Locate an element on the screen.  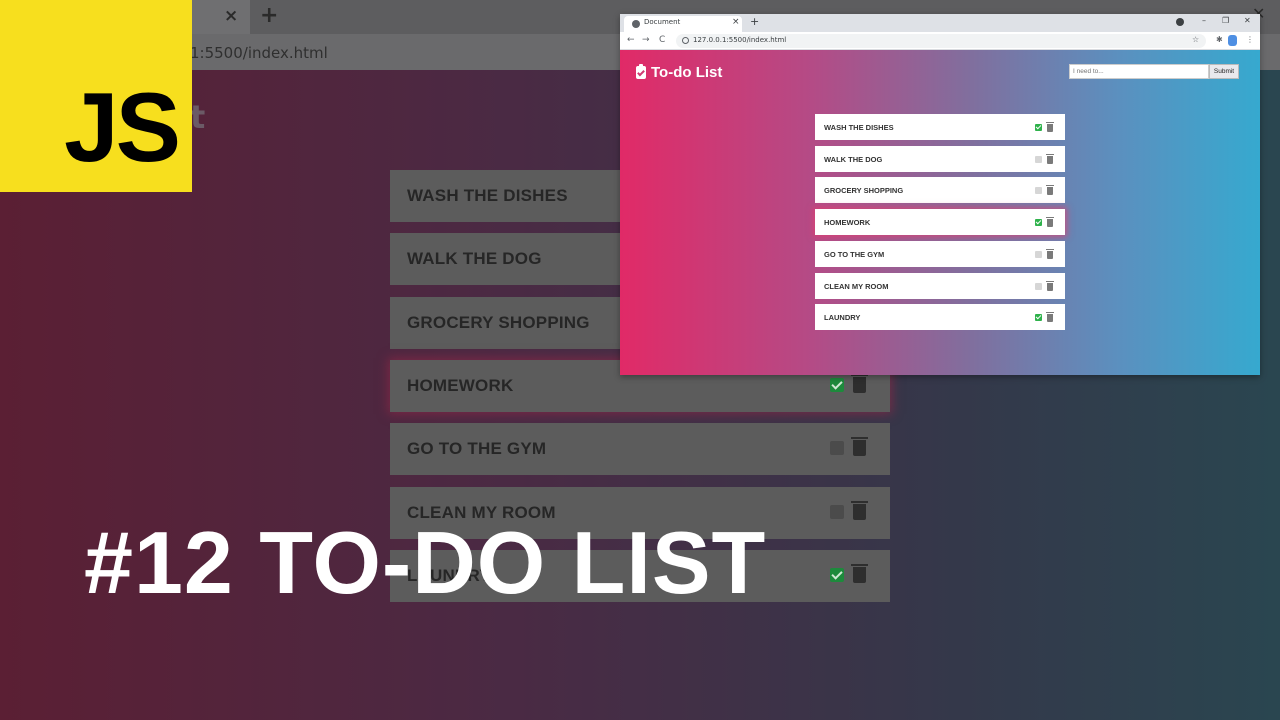
bg-todo-item: GO TO THE GYM is located at coordinates (640, 449).